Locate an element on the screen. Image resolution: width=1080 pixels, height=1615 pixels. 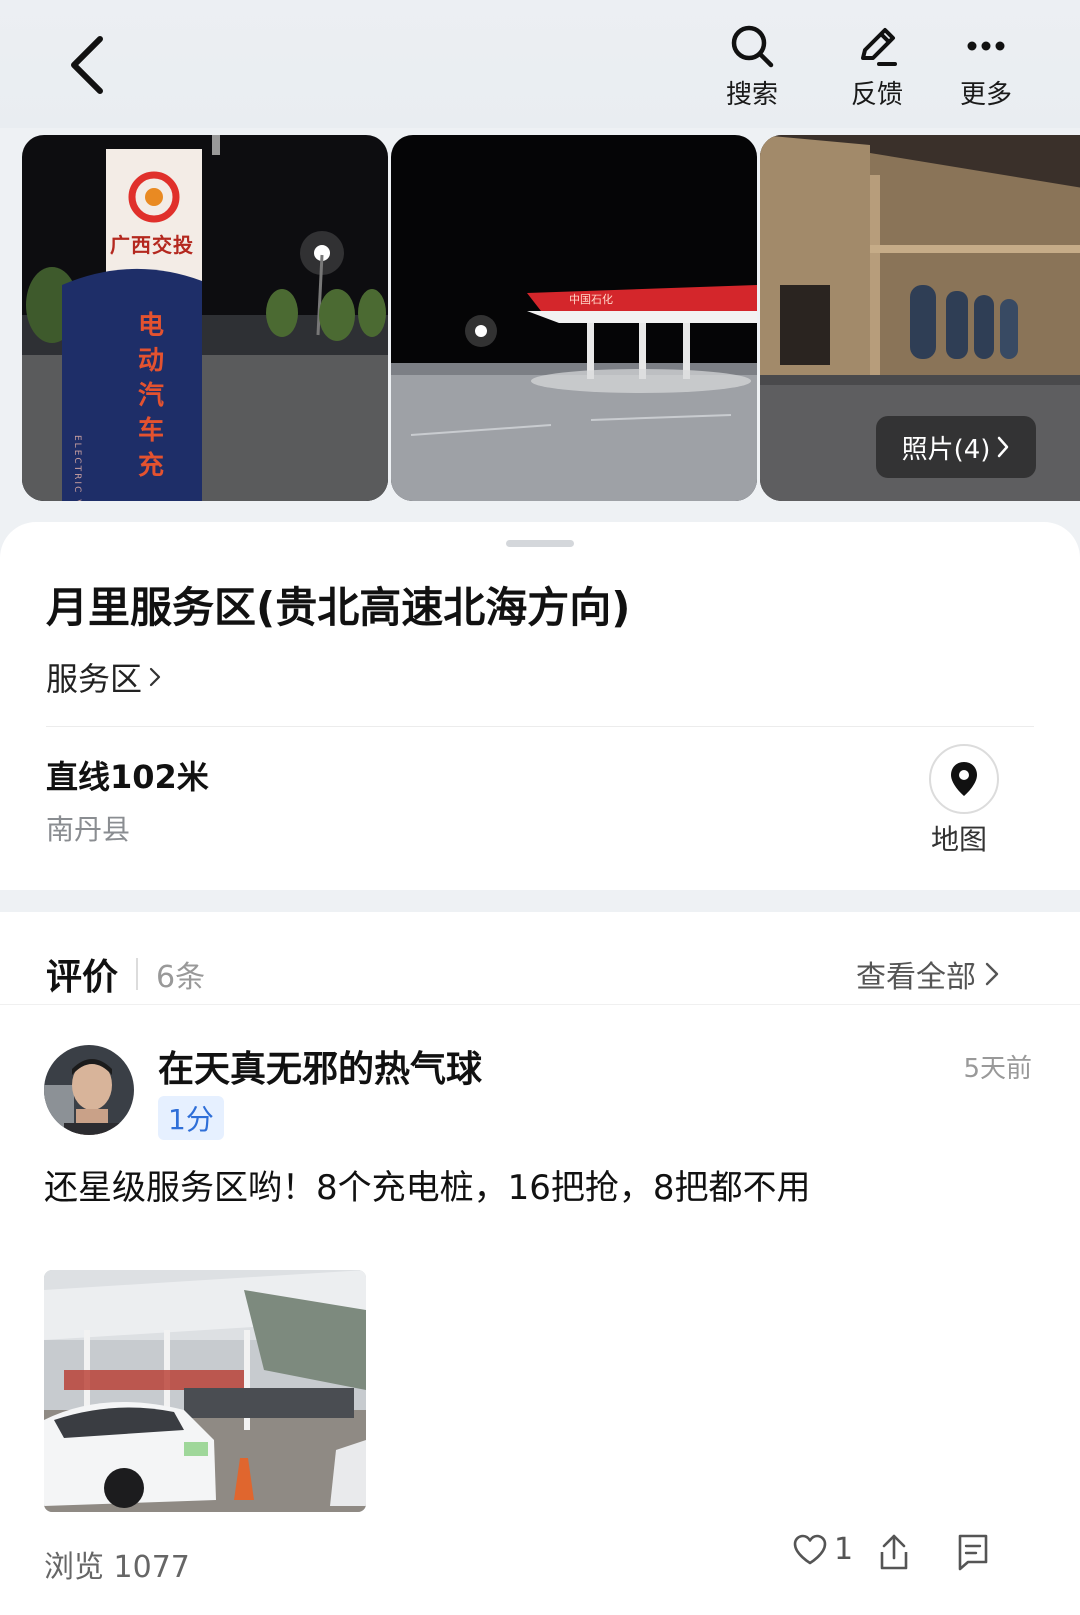
photo-ev-sign: 广西交投 电动汽车充 ELECTRIC VEHICLE CHARGING is located at coordinates (205, 318).